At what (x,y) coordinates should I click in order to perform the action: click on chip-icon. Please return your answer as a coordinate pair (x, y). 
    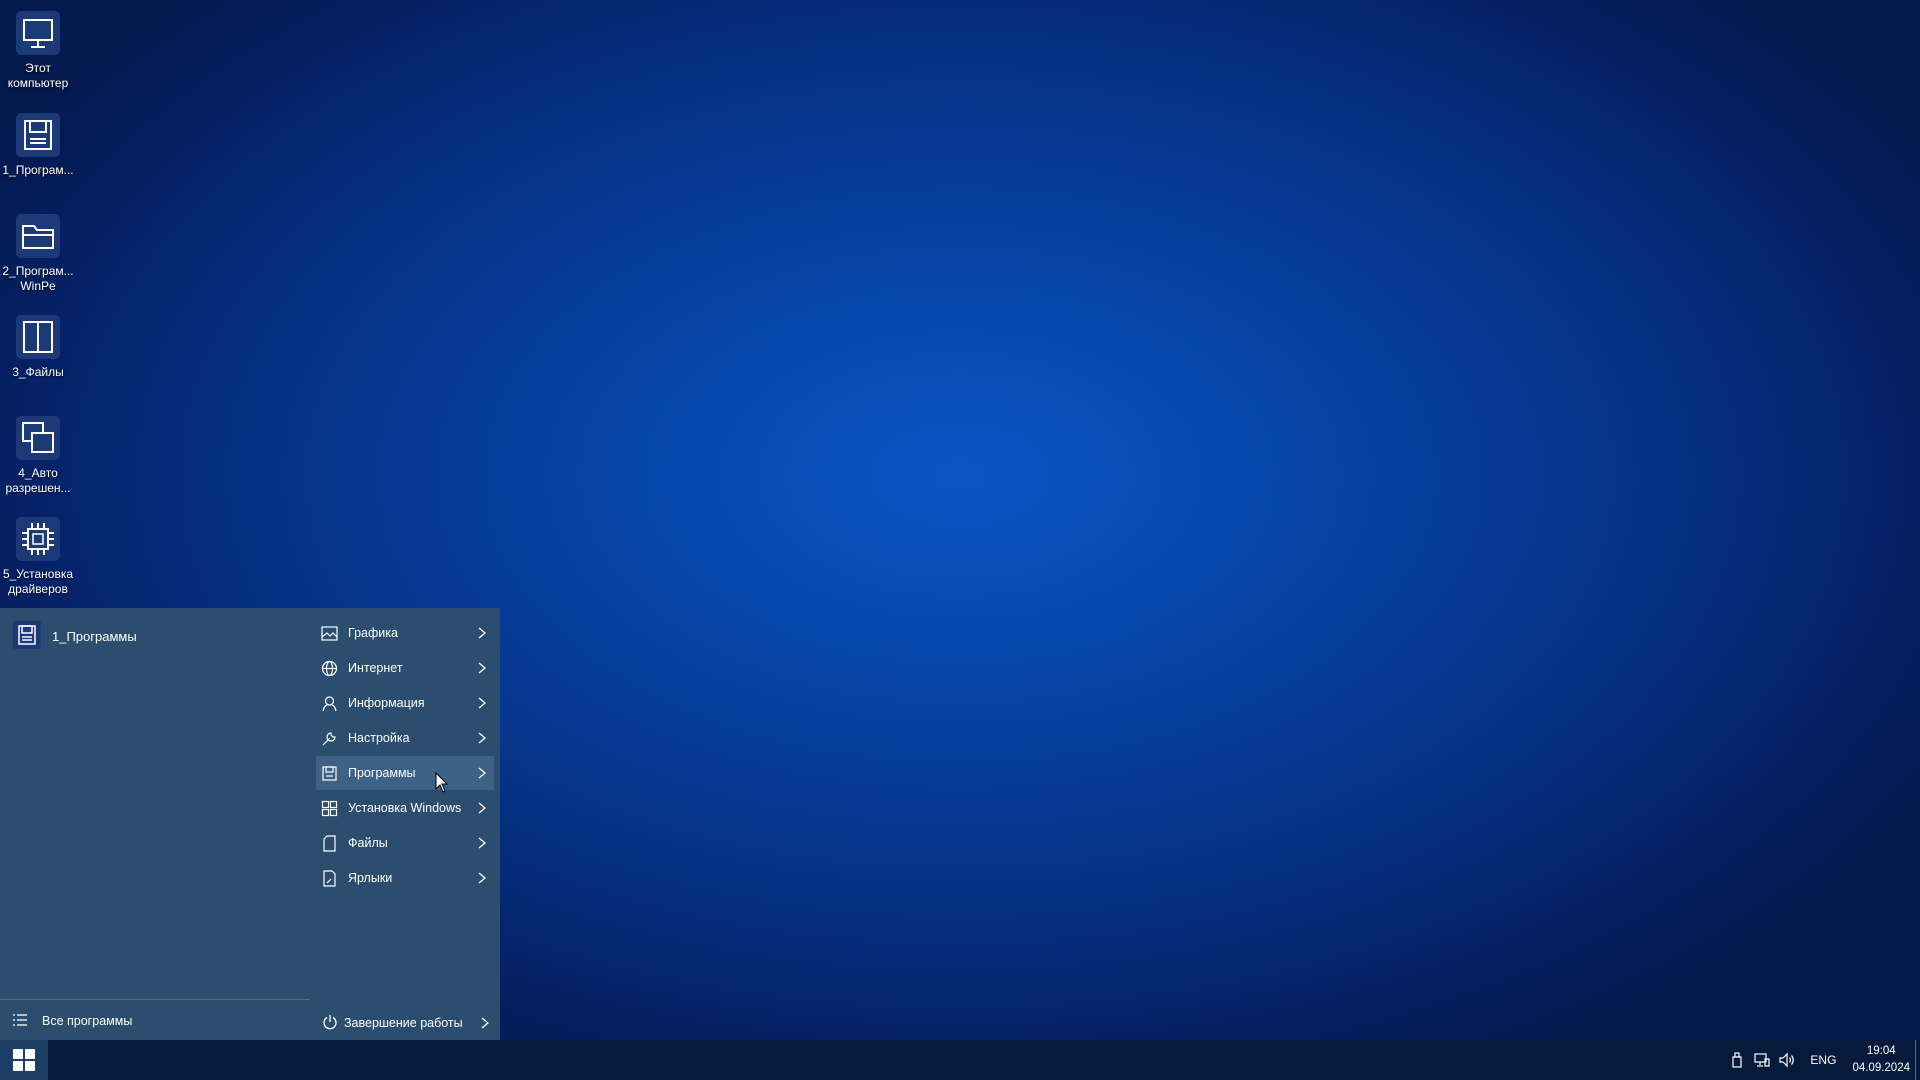
    Looking at the image, I should click on (38, 539).